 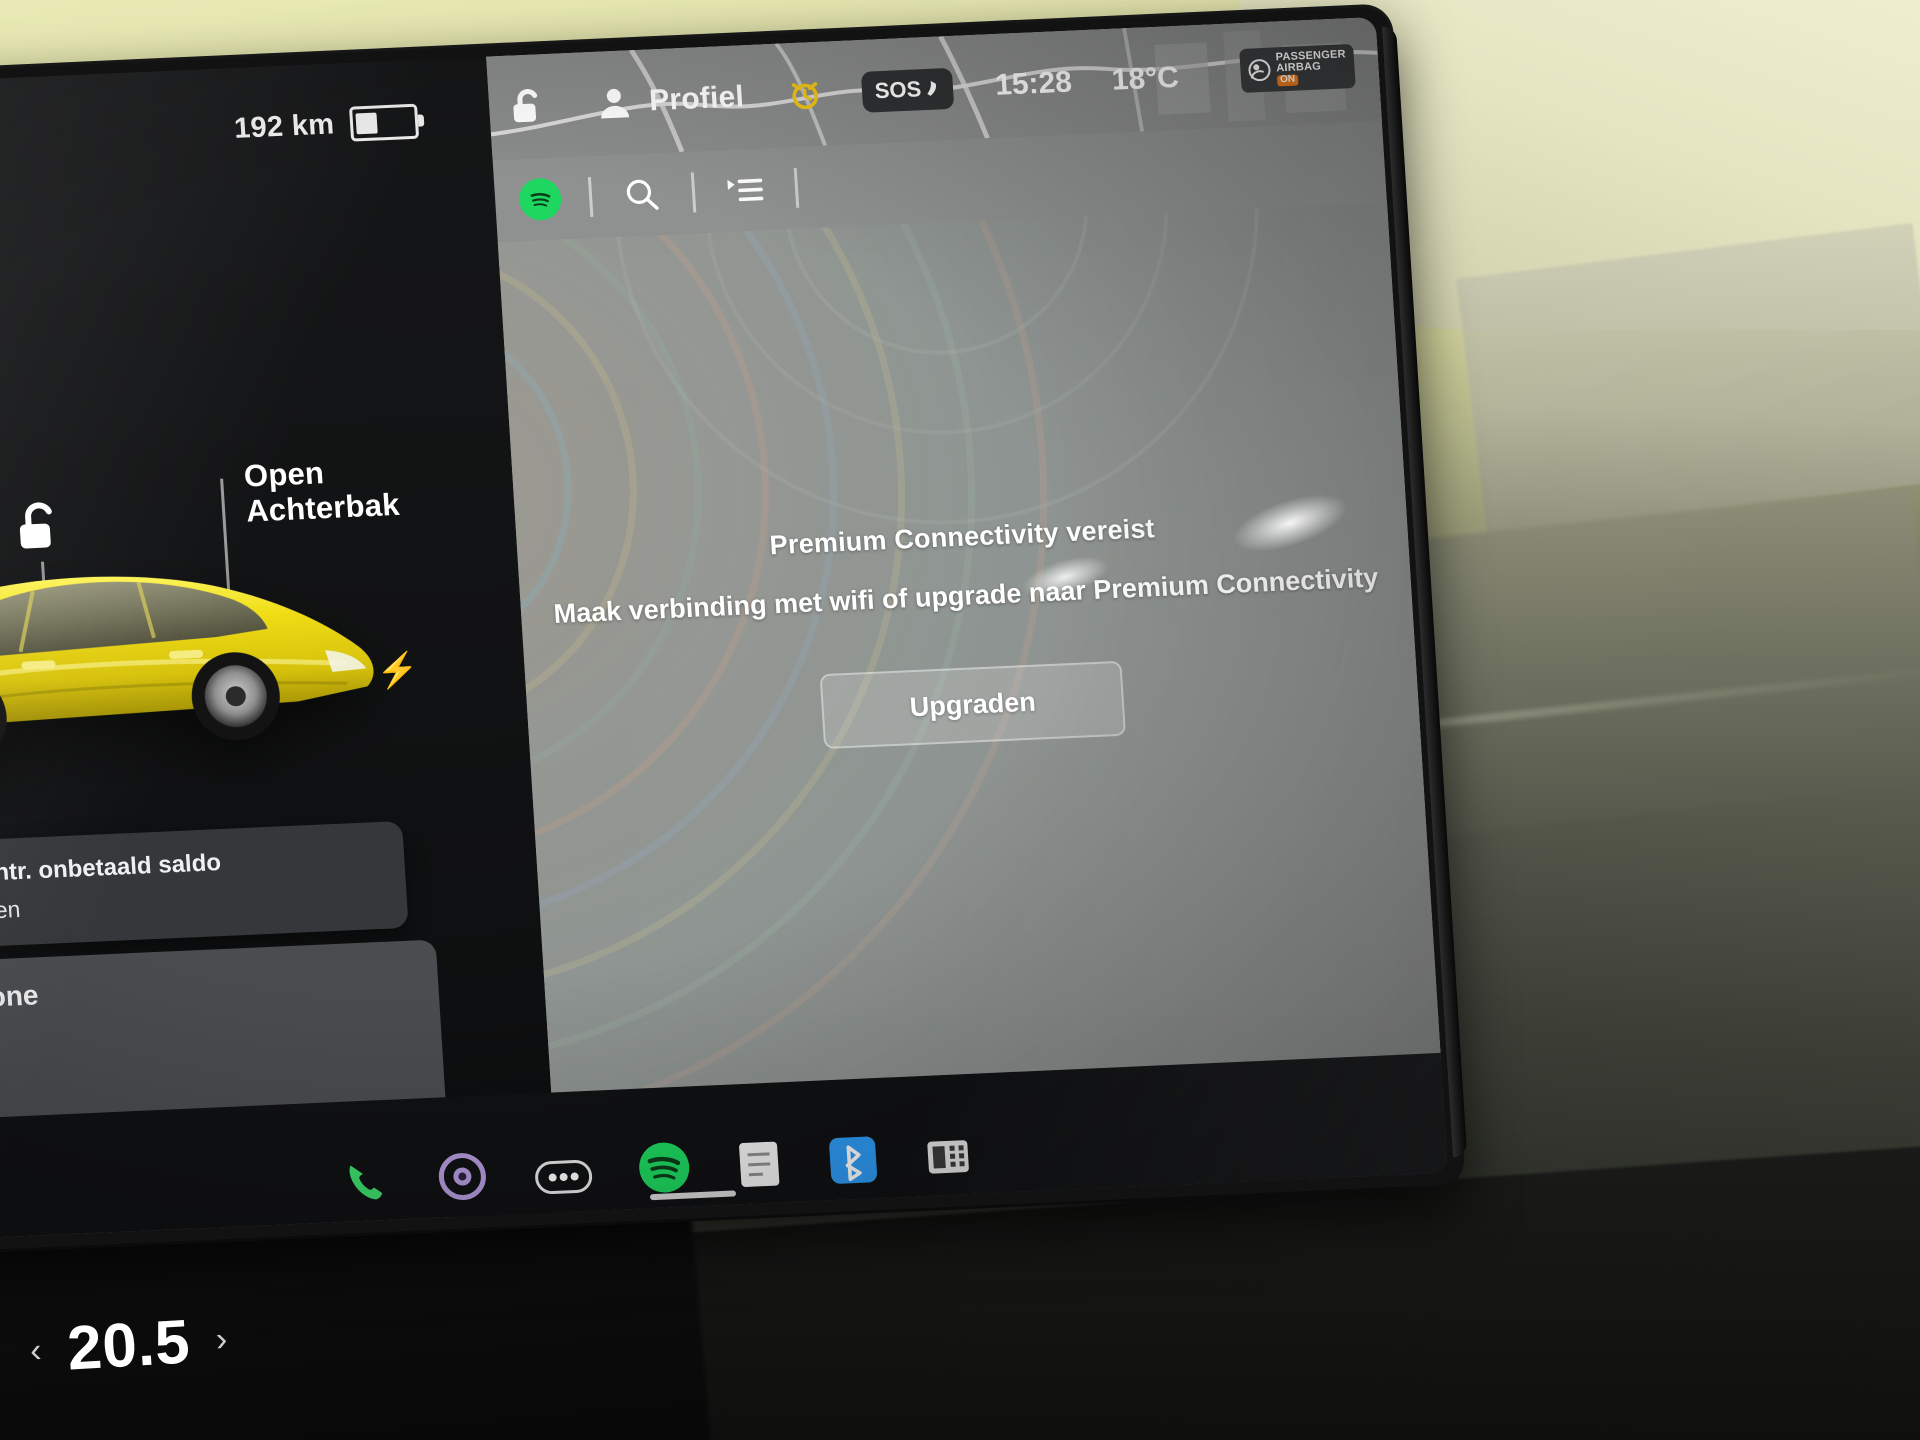 I want to click on passenger-airbag-indicator: PASSENGER AIRBAG ON, so click(x=1297, y=68).